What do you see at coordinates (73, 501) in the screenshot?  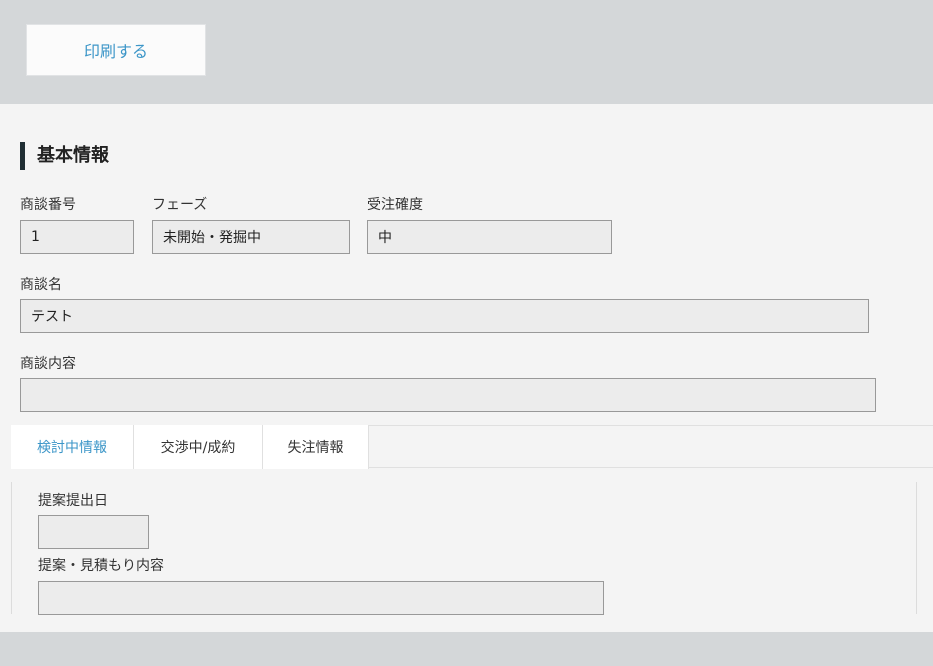 I see `proposal-date-label: 提案提出日` at bounding box center [73, 501].